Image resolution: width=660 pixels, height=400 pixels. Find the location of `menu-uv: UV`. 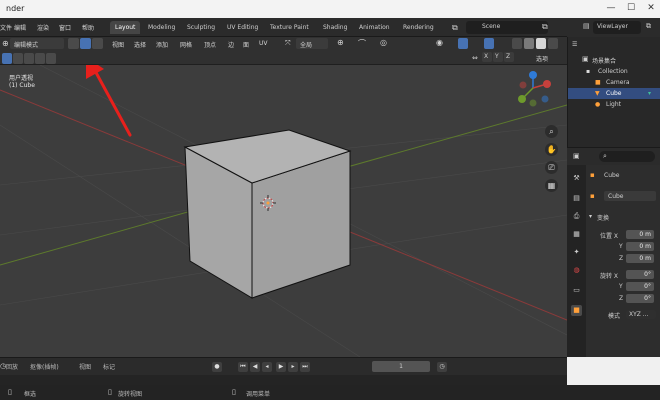

menu-uv: UV is located at coordinates (263, 43).